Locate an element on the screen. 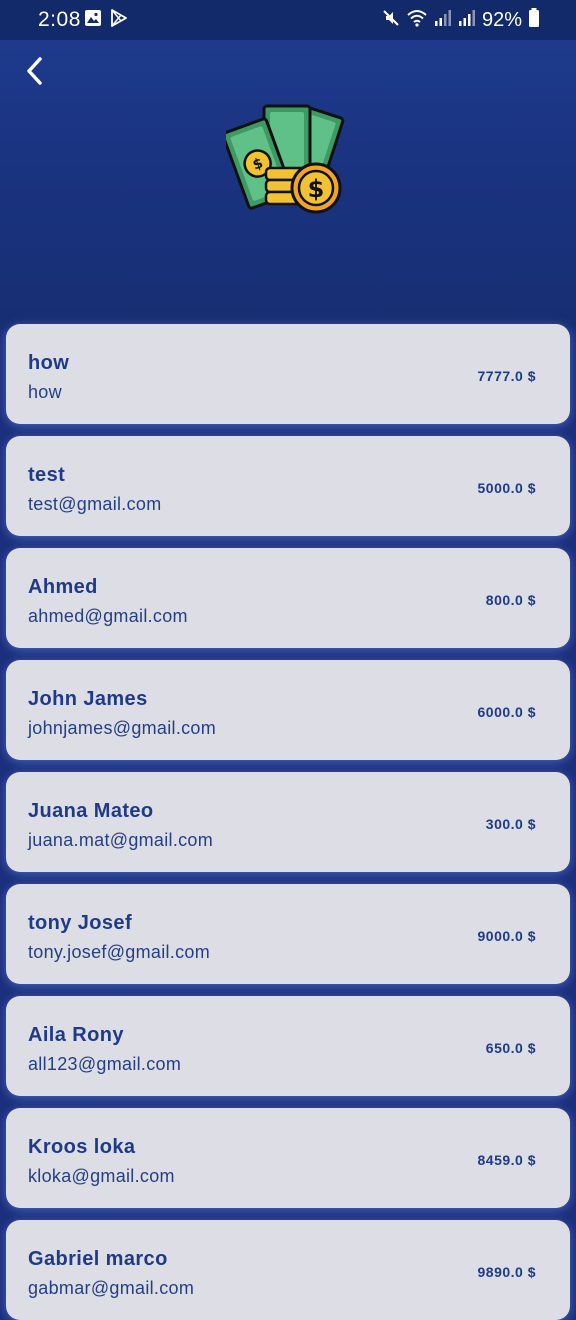  account-name: how is located at coordinates (49, 363).